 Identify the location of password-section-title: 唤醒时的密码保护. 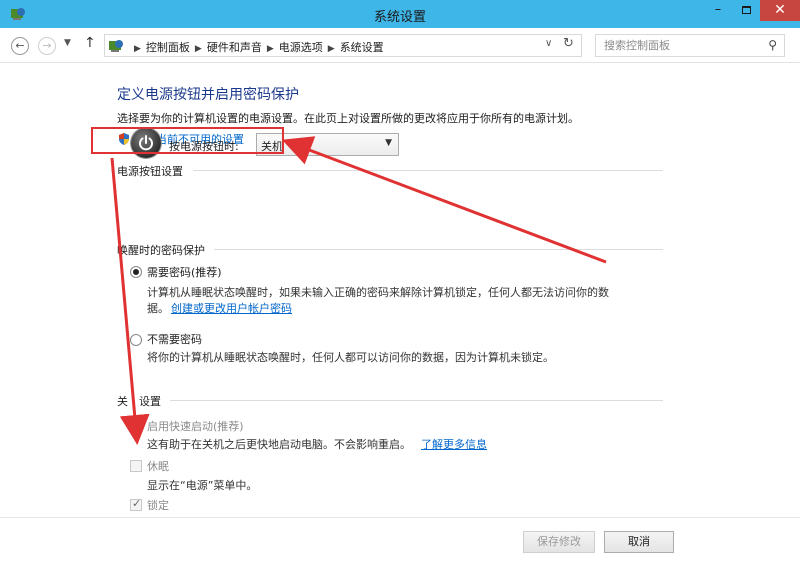
(161, 250).